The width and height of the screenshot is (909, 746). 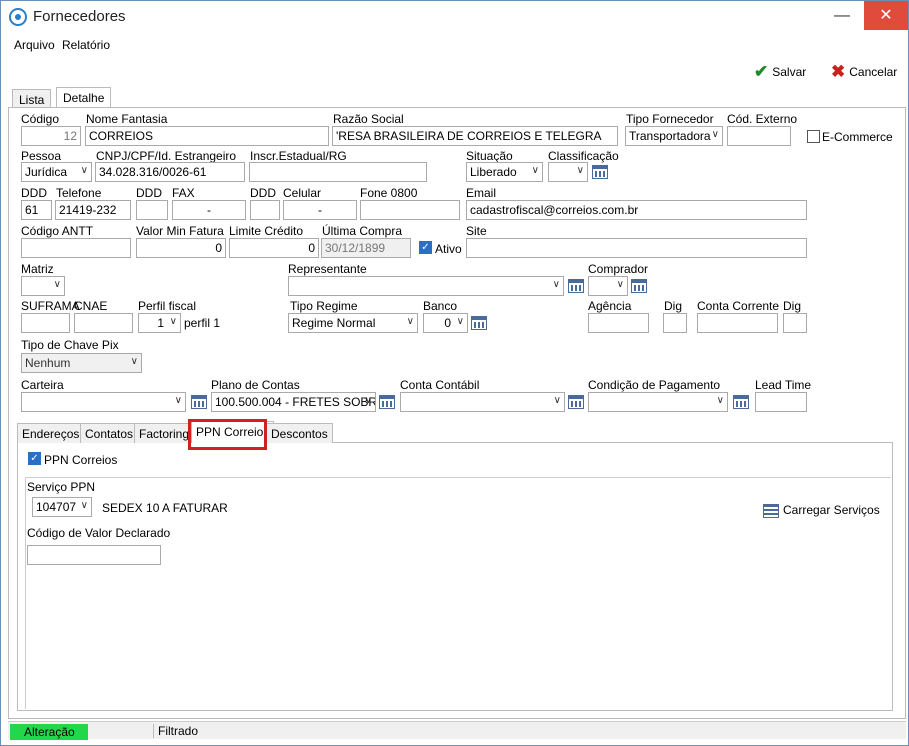 What do you see at coordinates (338, 172) in the screenshot?
I see `inscr-field` at bounding box center [338, 172].